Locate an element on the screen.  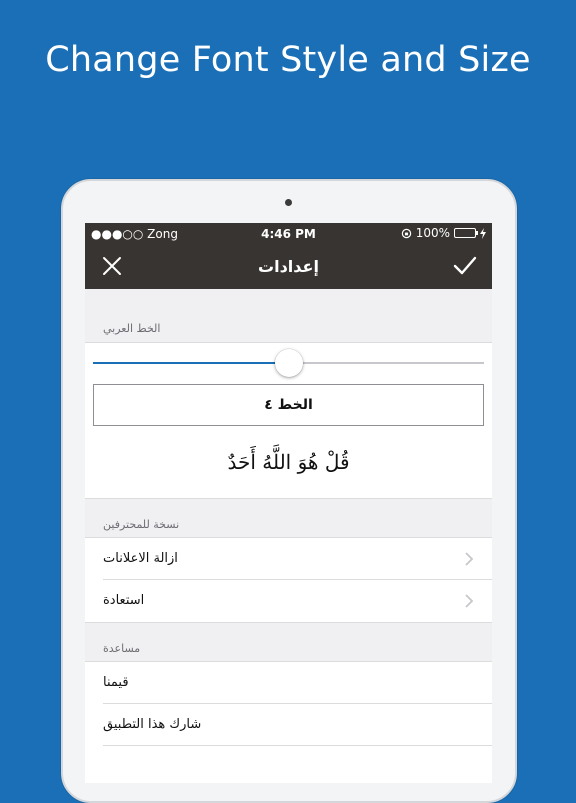
remove-ads-label: ازالة الاعلانات is located at coordinates (140, 558).